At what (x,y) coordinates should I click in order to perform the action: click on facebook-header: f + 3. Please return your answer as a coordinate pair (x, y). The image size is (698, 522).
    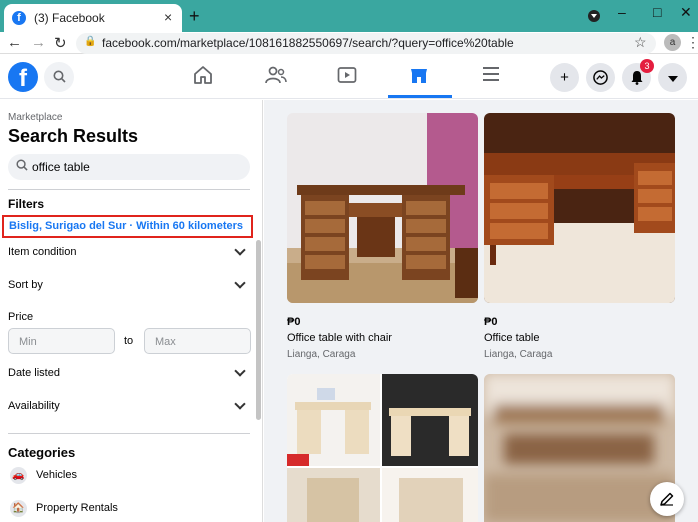
    Looking at the image, I should click on (349, 77).